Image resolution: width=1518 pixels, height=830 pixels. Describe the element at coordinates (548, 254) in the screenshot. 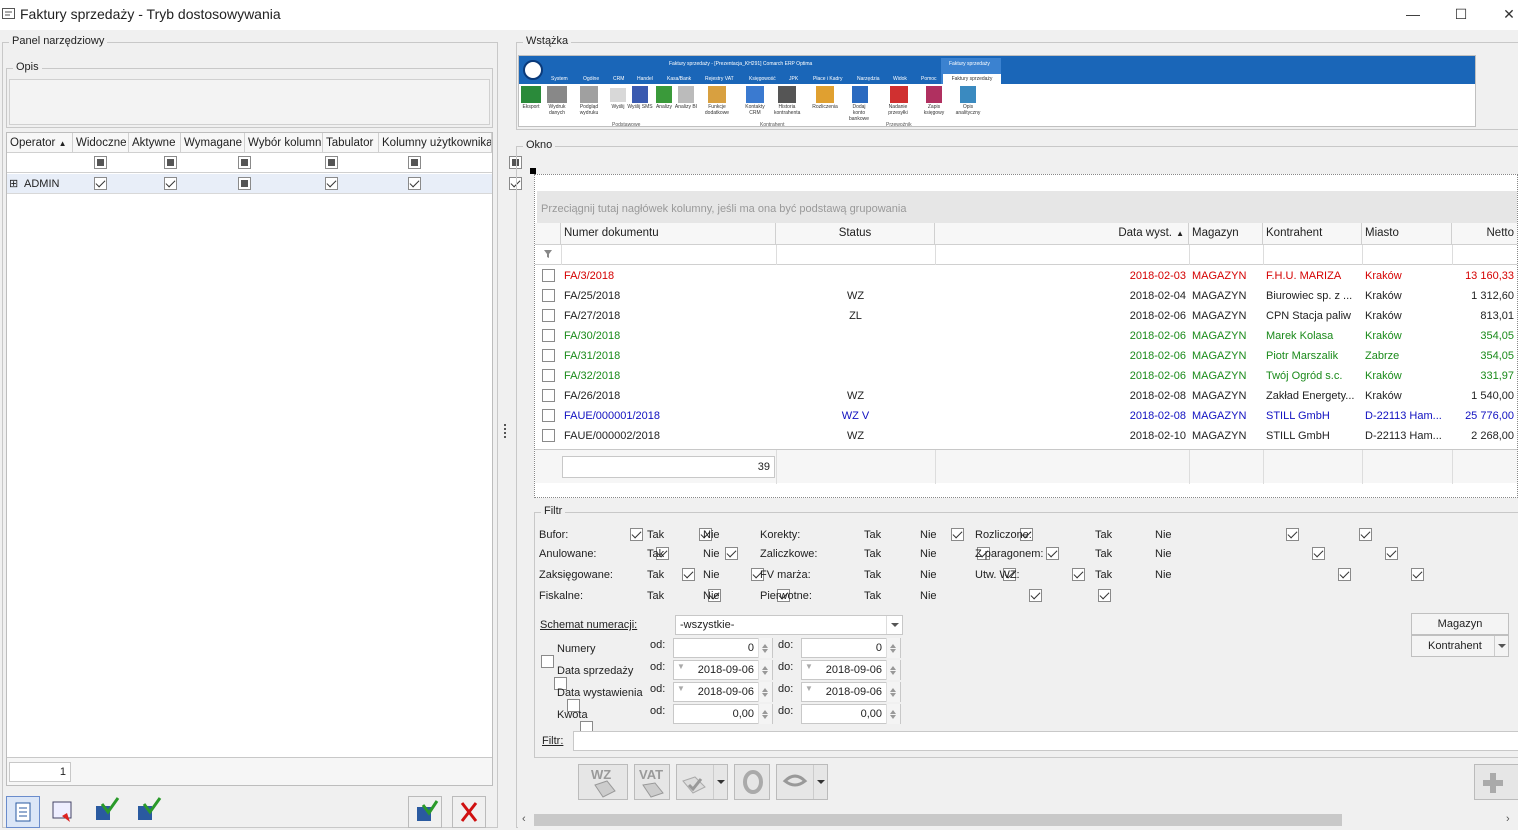

I see `filter-icon` at that location.